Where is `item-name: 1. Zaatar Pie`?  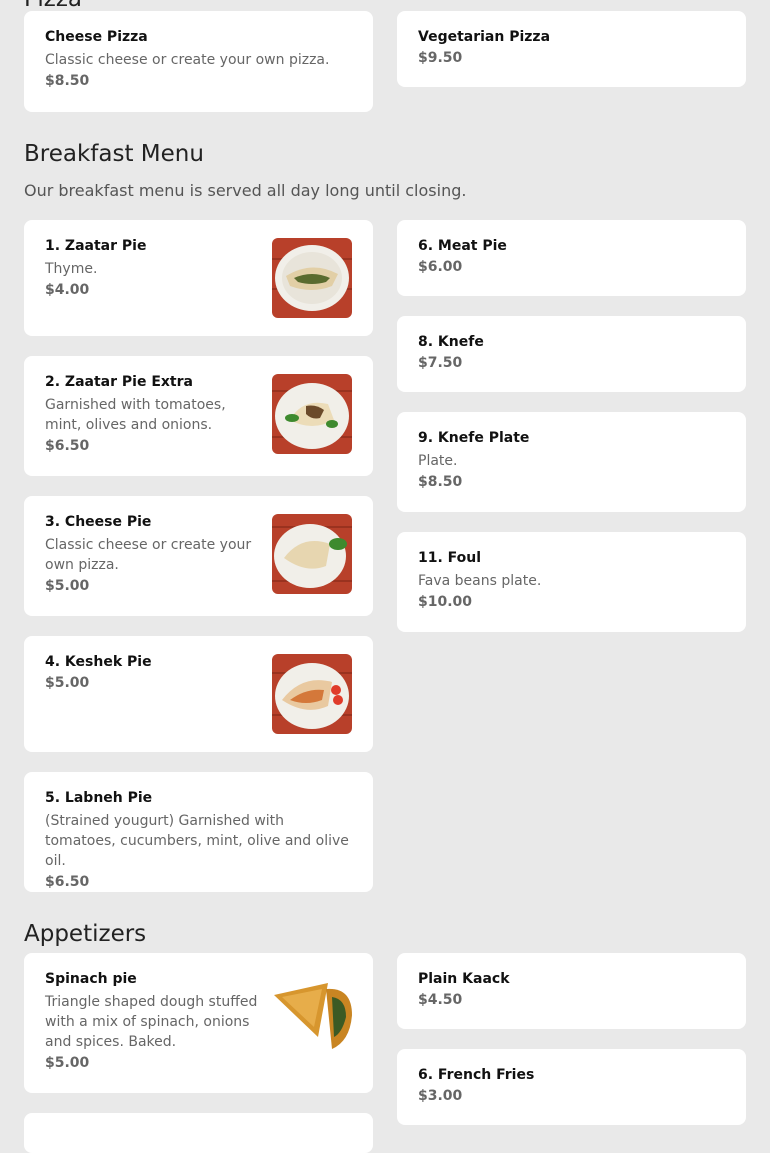 item-name: 1. Zaatar Pie is located at coordinates (96, 246).